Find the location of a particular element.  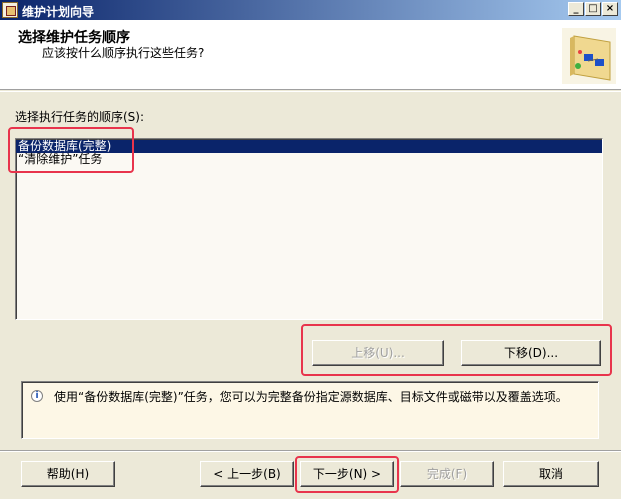

help-button: 帮助(H) is located at coordinates (68, 474).